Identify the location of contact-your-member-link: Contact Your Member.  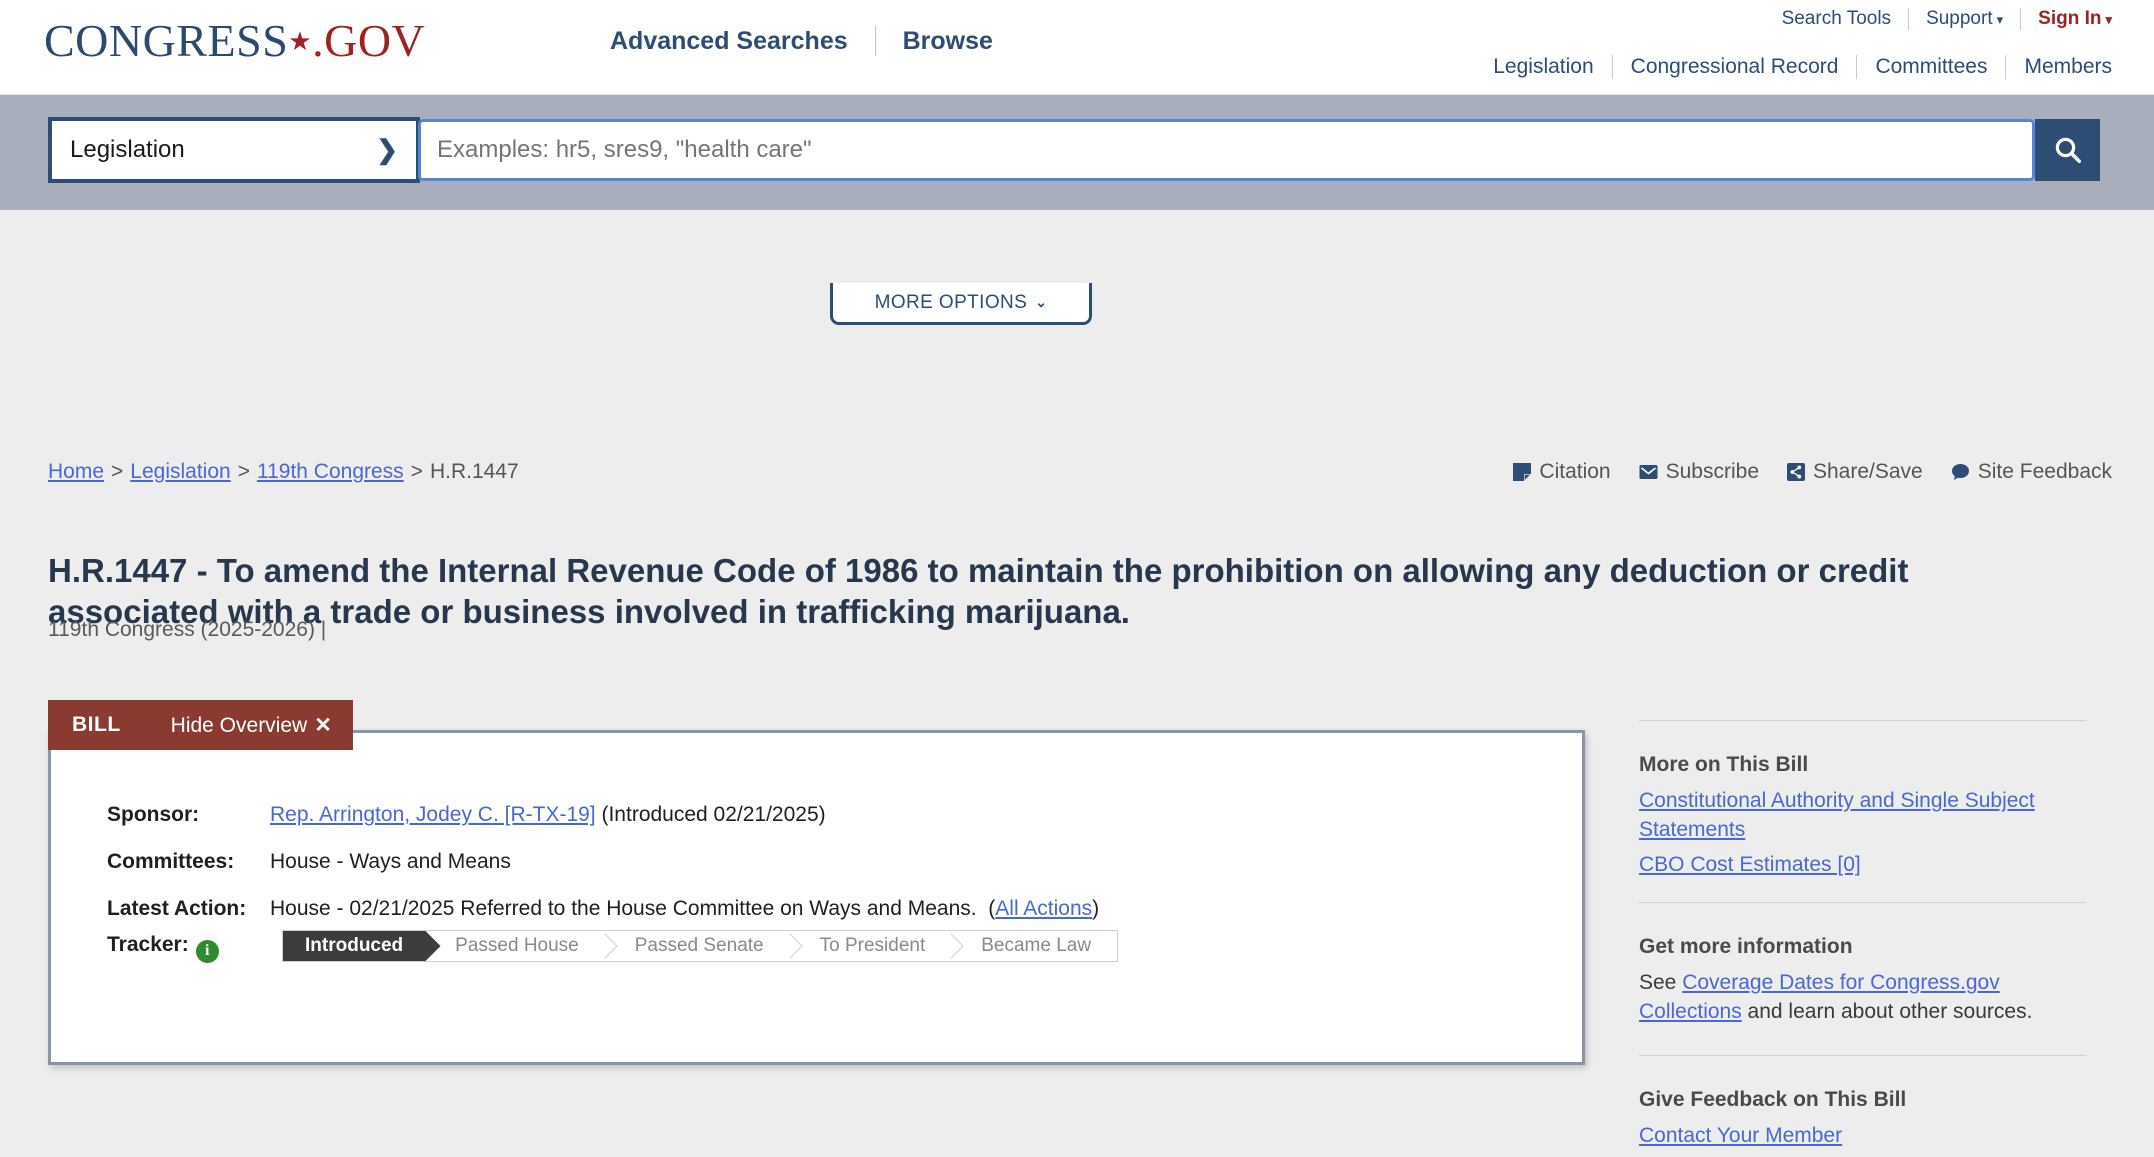
(1862, 1136).